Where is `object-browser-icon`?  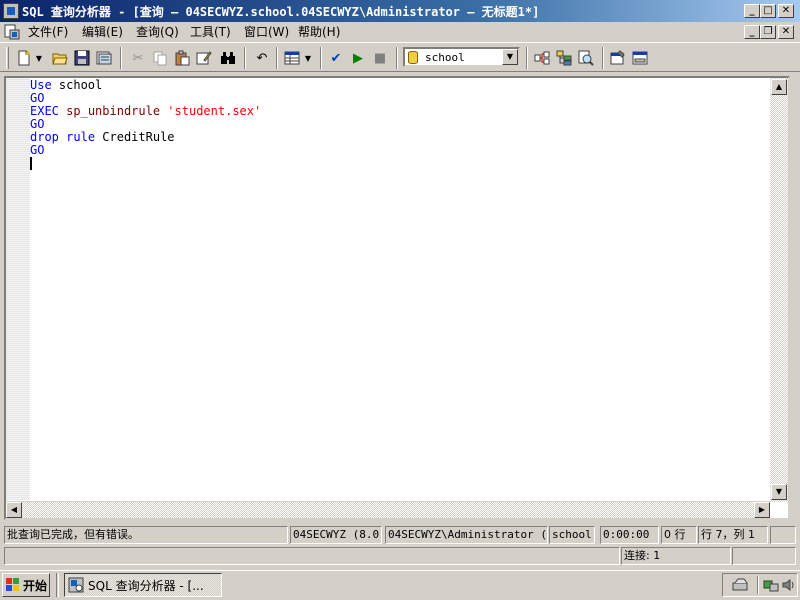 object-browser-icon is located at coordinates (564, 58).